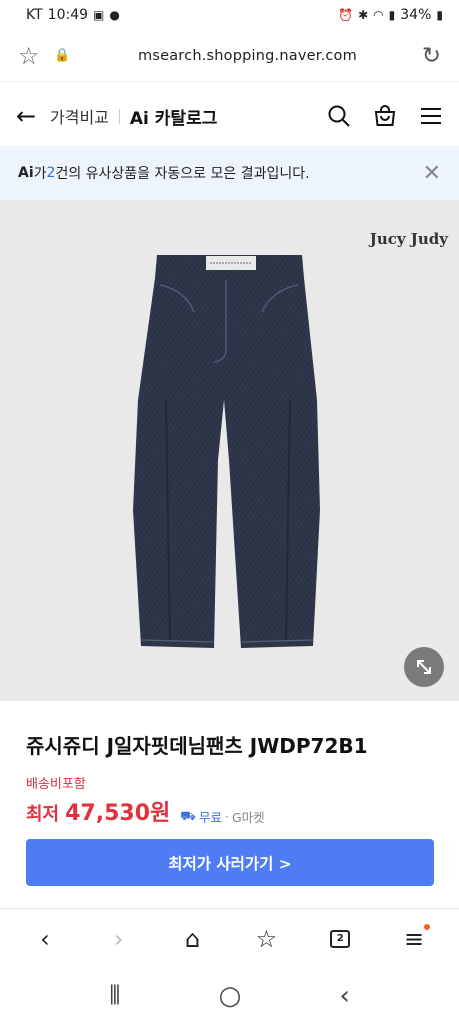 This screenshot has height=1024, width=459. I want to click on url-bar: ☆ 🔒 msearch.shopping.naver.com ↻, so click(229, 56).